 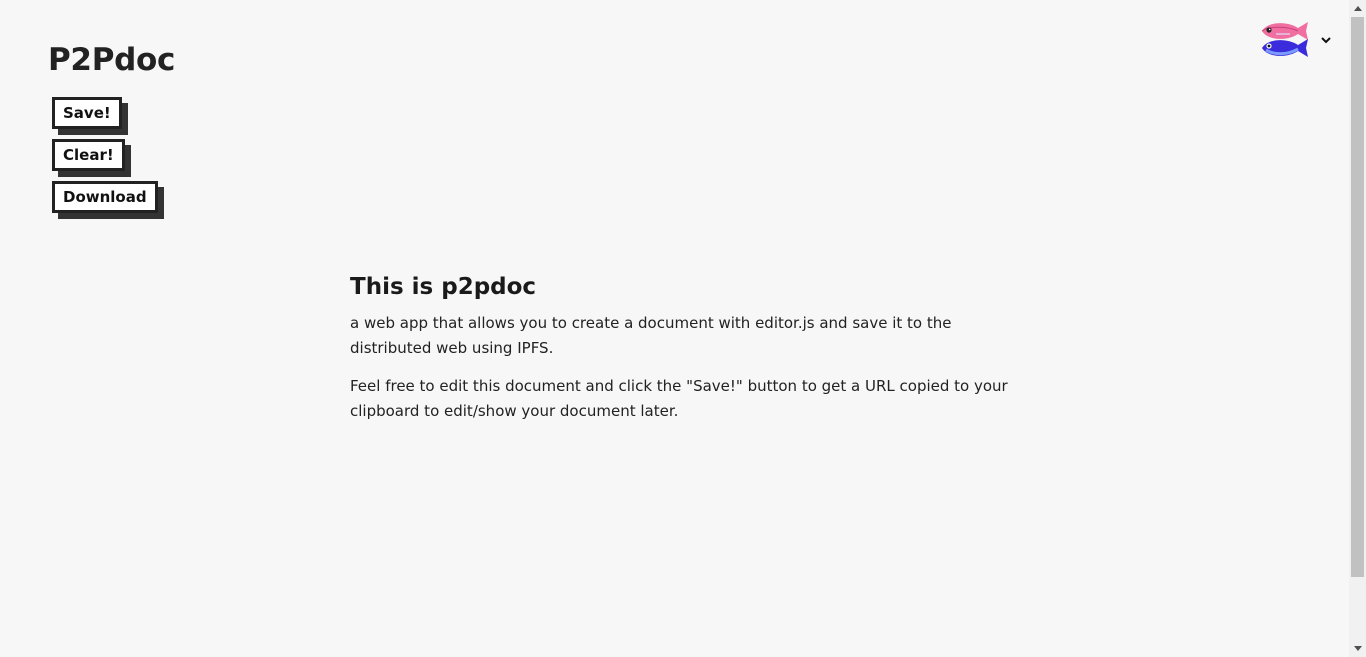 What do you see at coordinates (1357, 648) in the screenshot?
I see `scroll-down-arrow-icon` at bounding box center [1357, 648].